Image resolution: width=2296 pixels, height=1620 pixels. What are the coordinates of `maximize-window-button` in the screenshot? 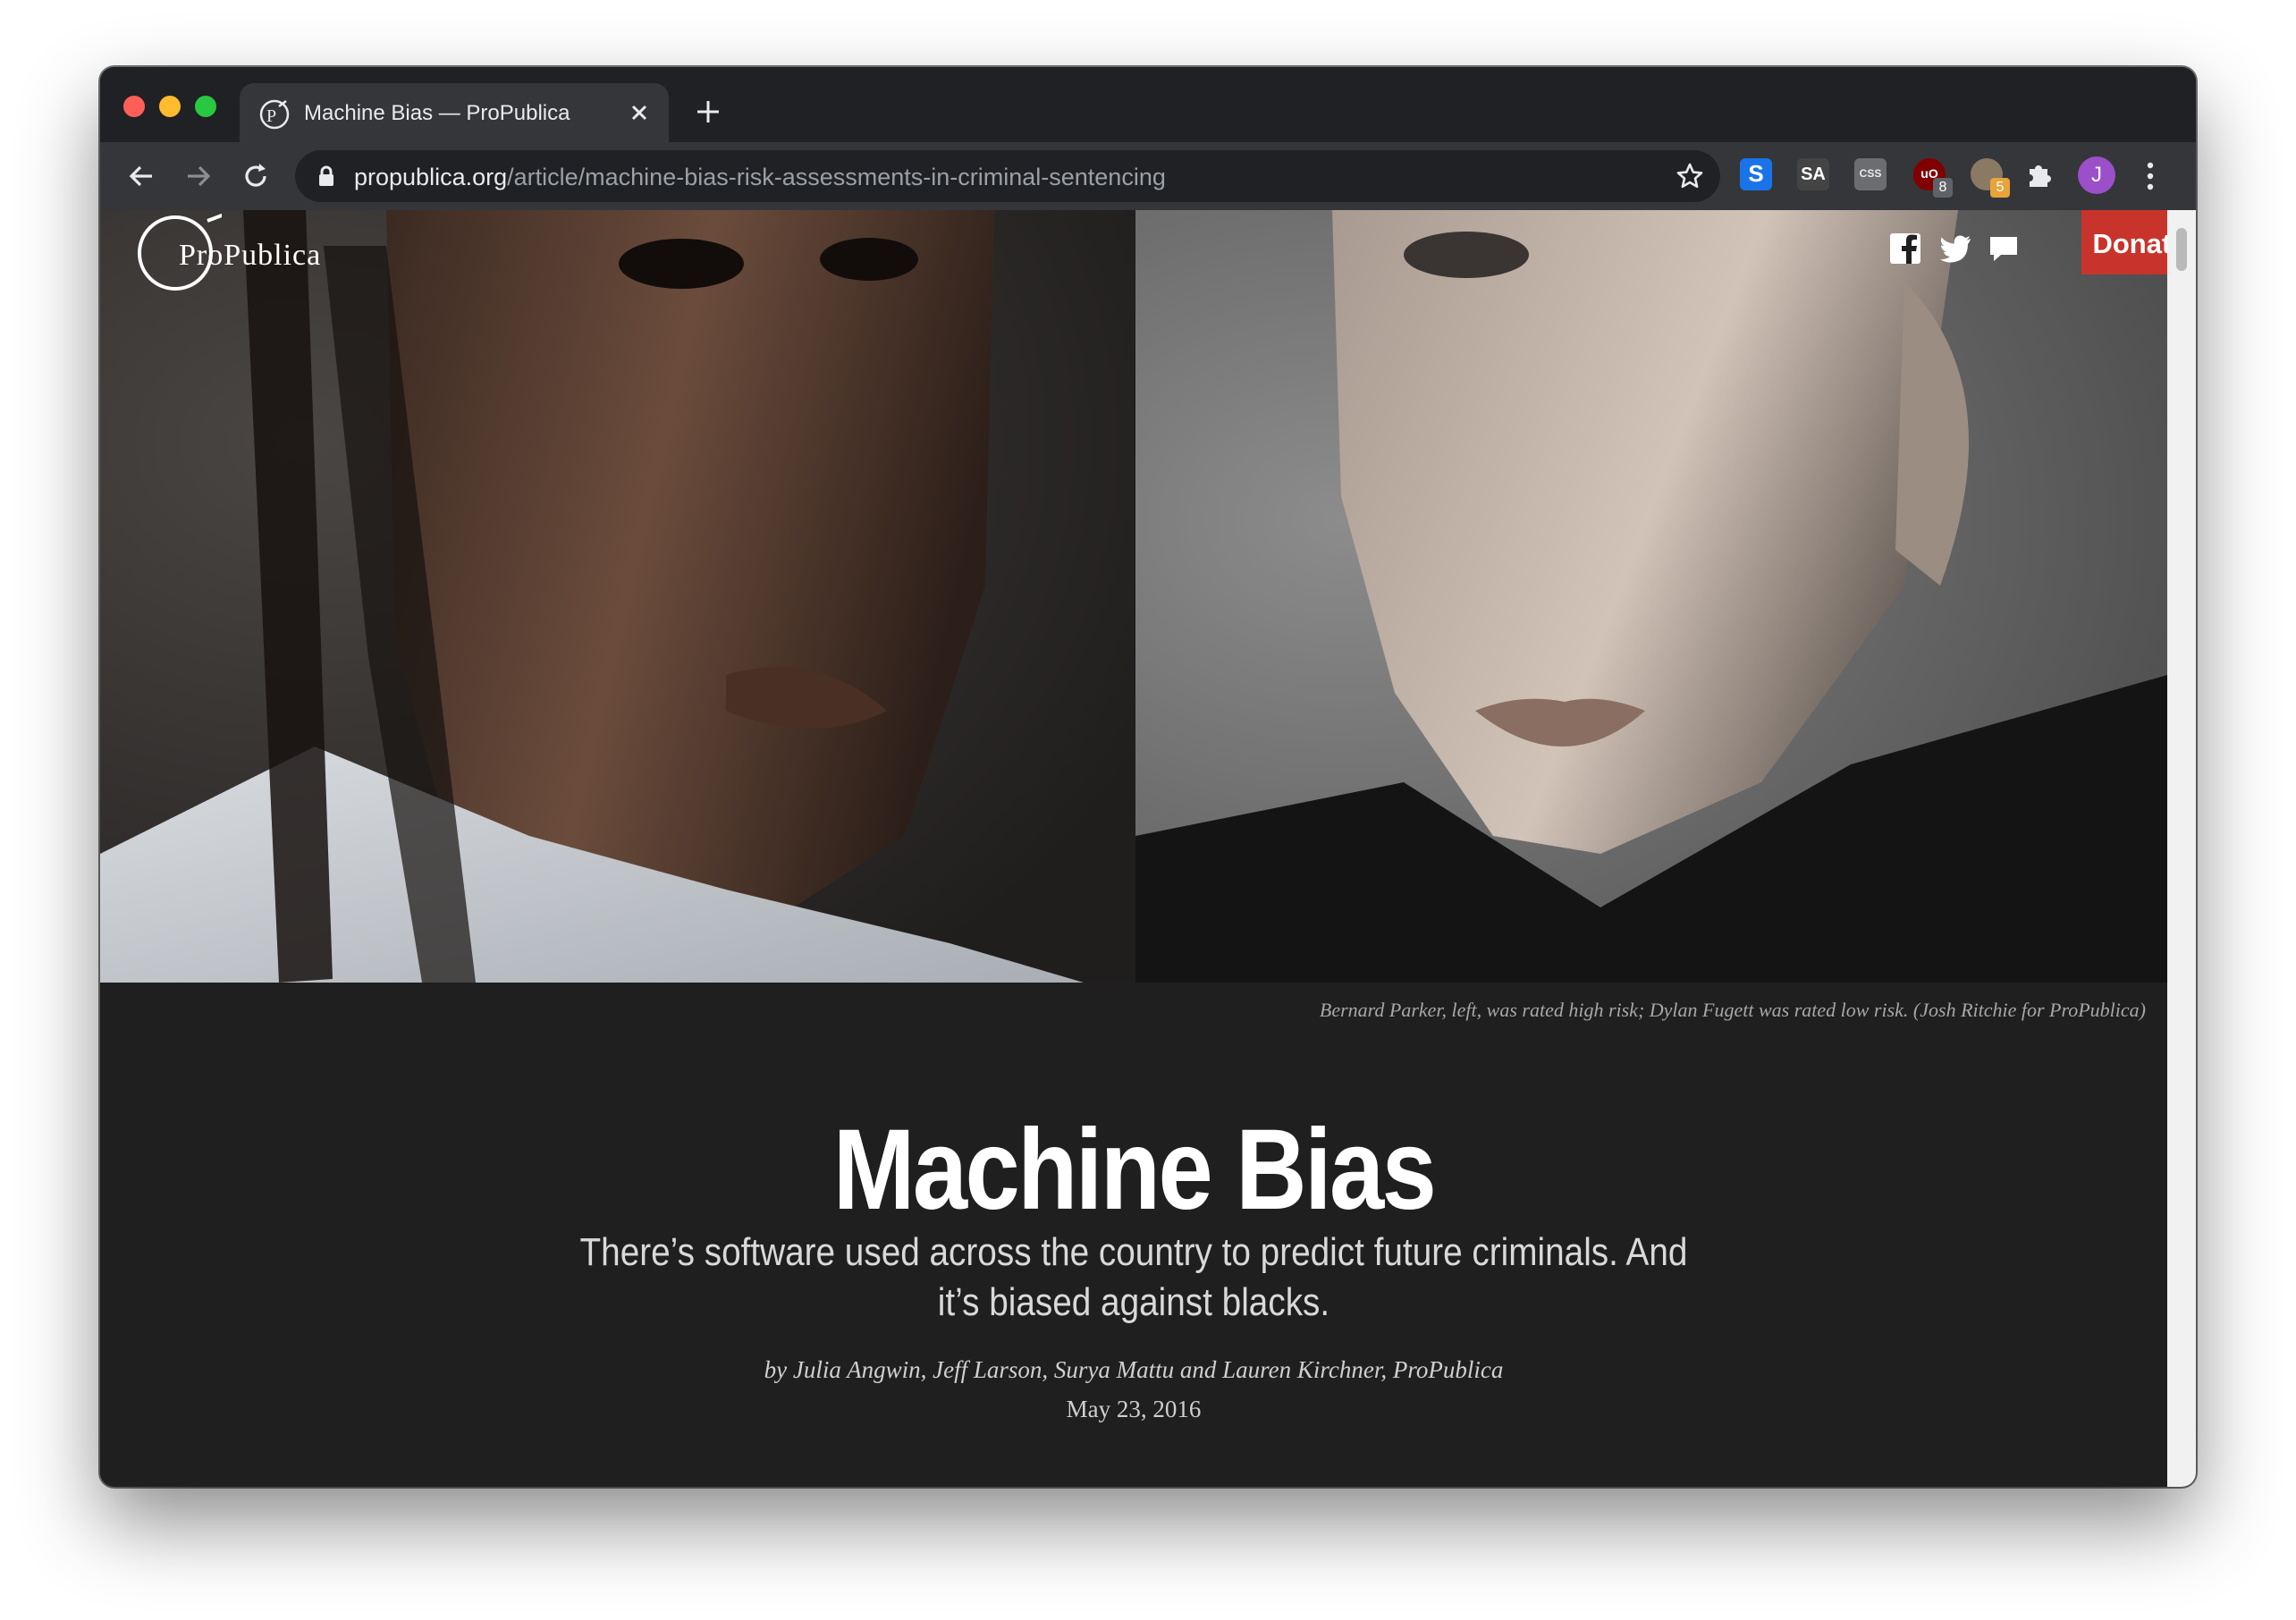 It's located at (205, 106).